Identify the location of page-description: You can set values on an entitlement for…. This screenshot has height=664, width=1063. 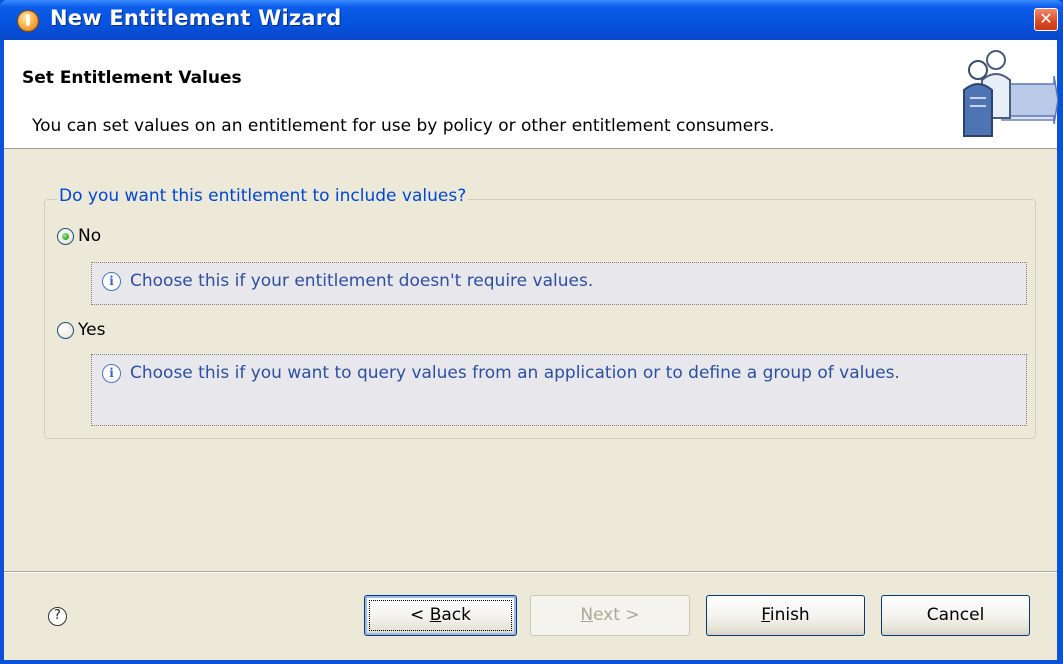
(403, 126).